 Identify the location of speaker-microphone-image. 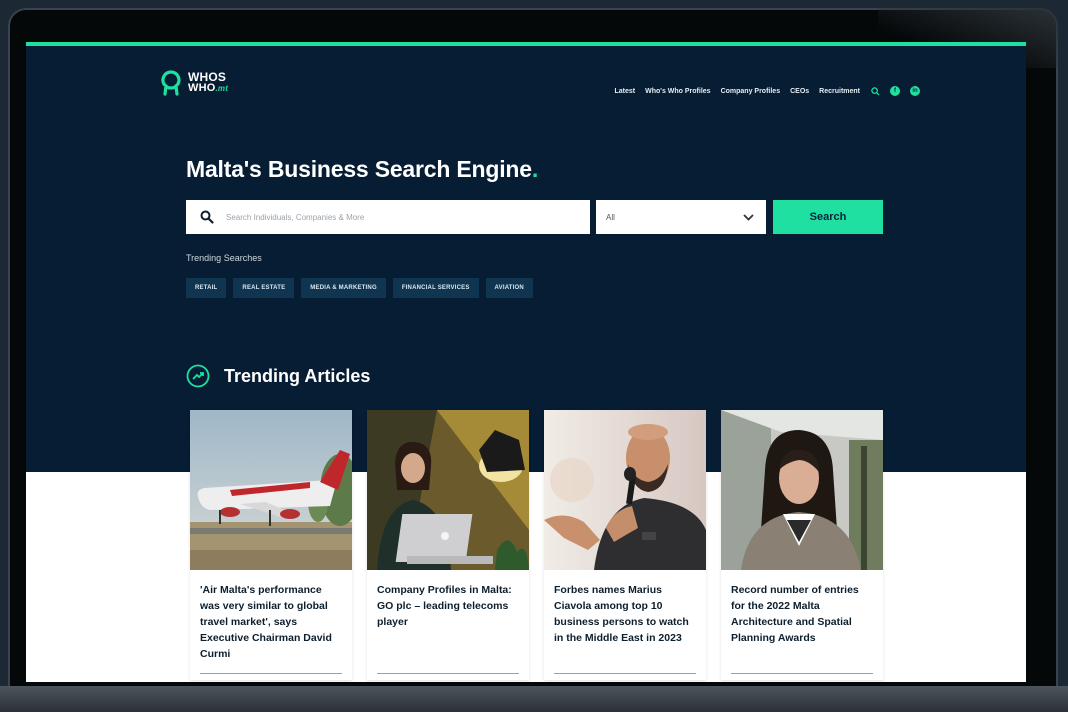
(625, 490).